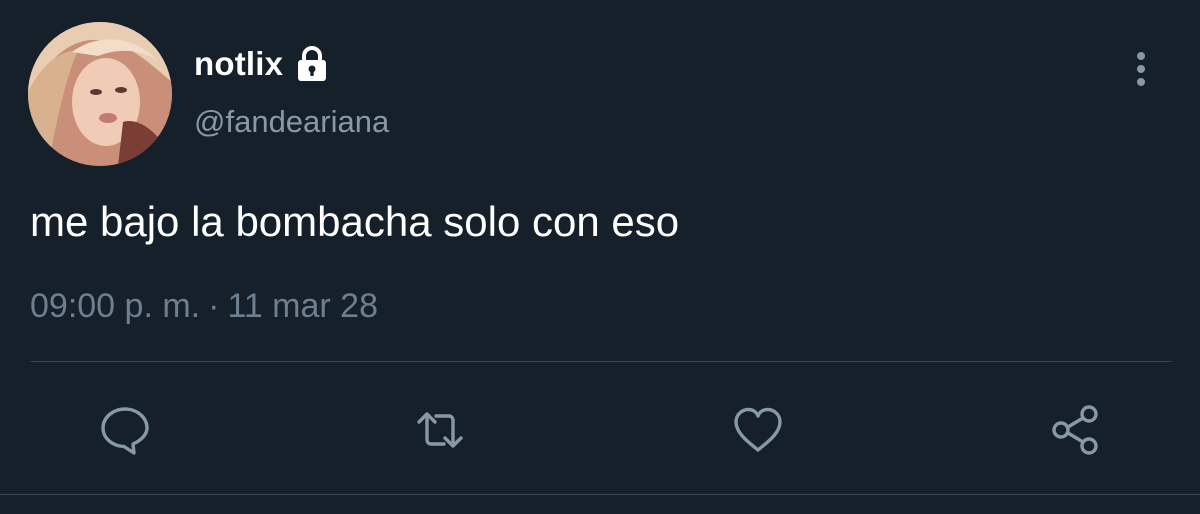 This screenshot has width=1200, height=514. What do you see at coordinates (115, 306) in the screenshot?
I see `tweet-time: 09:00 p. m.` at bounding box center [115, 306].